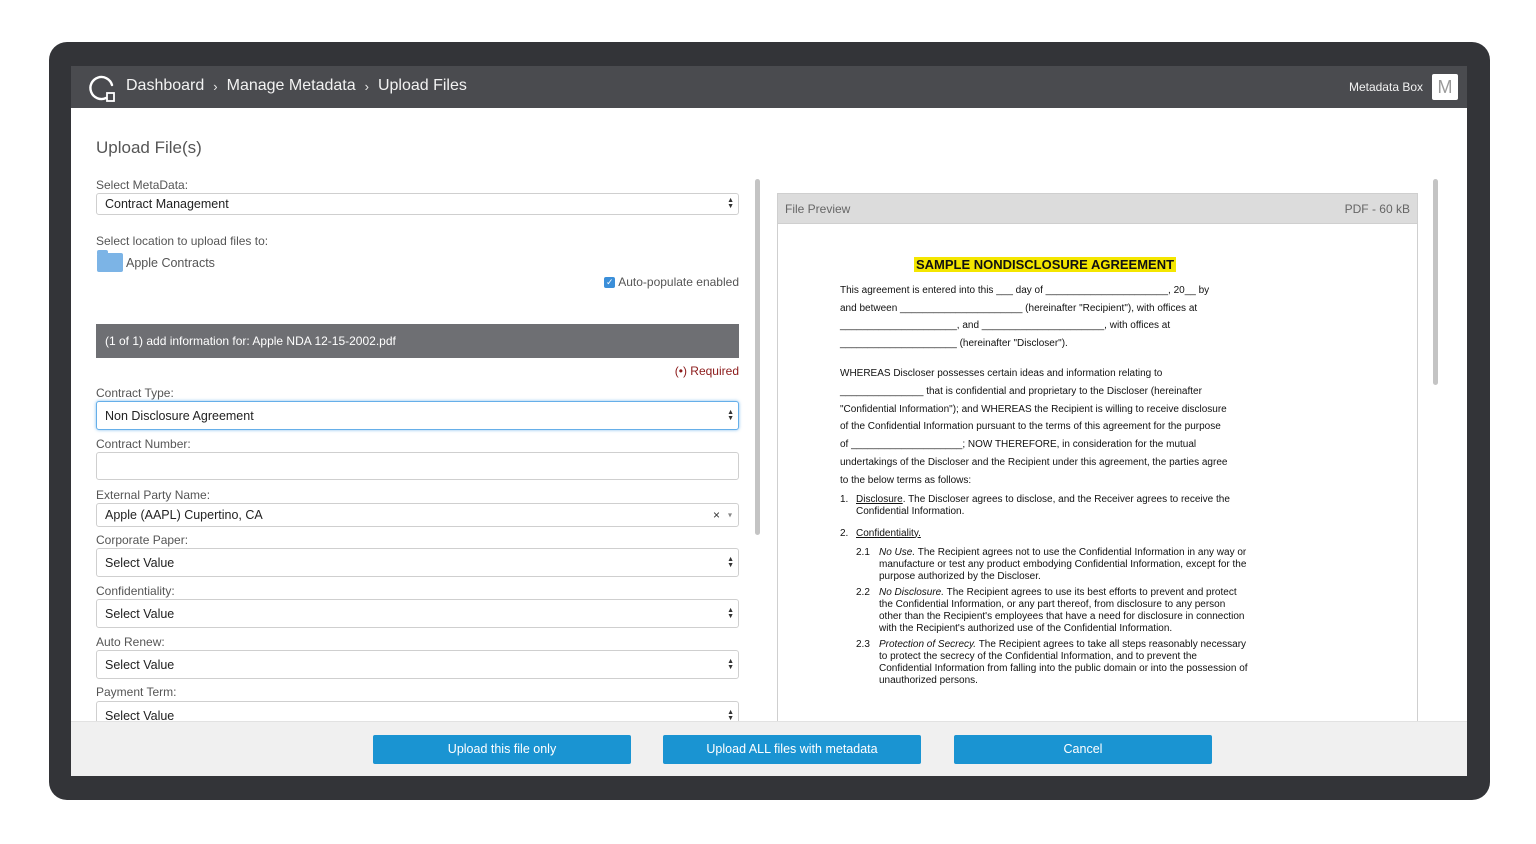  What do you see at coordinates (179, 415) in the screenshot?
I see `contract-type-value: Non Disclosure Agreement` at bounding box center [179, 415].